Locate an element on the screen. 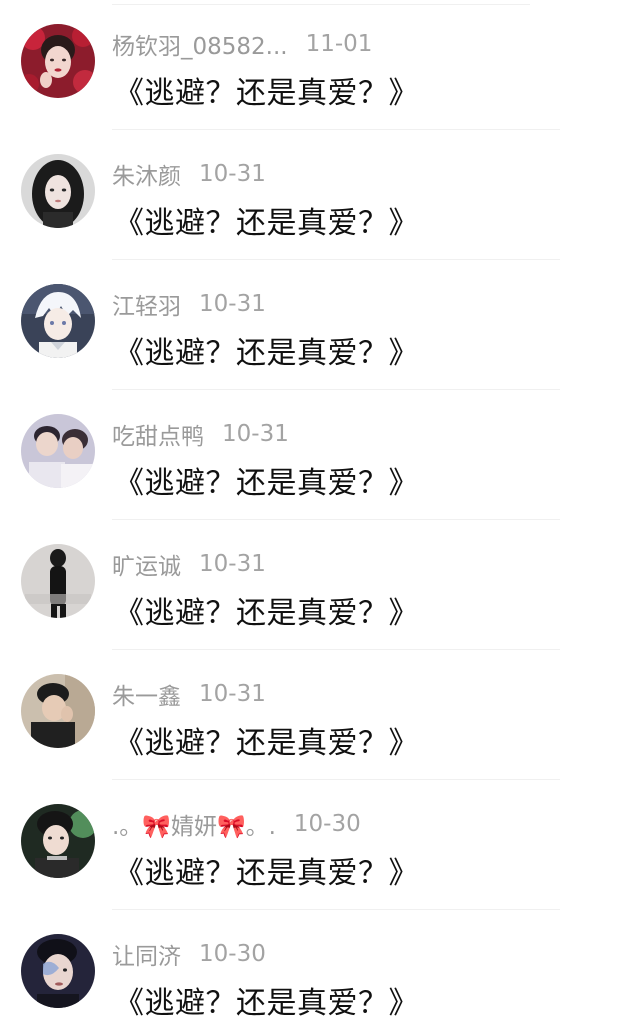 This screenshot has height=1033, width=640. username: 朱一鑫 is located at coordinates (146, 694).